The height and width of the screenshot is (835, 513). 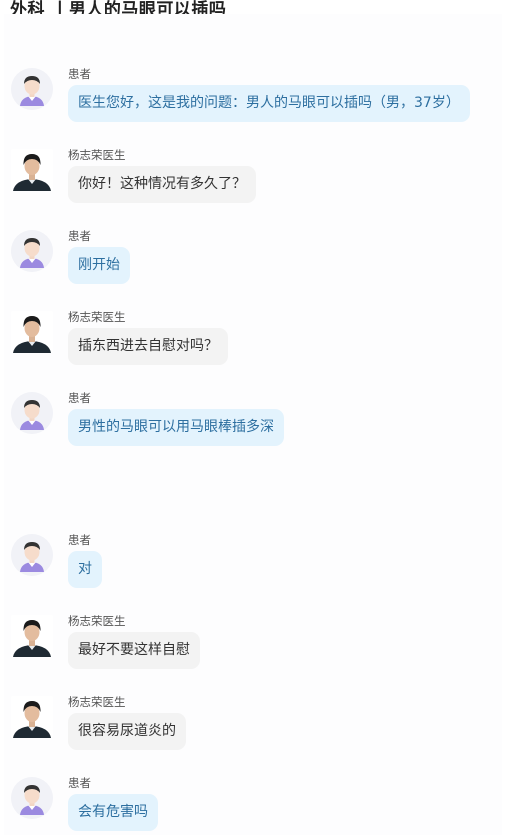 What do you see at coordinates (269, 103) in the screenshot?
I see `message-bubble: 医生您好，这是我的问题：男人的马眼可以插吗（男，37岁）` at bounding box center [269, 103].